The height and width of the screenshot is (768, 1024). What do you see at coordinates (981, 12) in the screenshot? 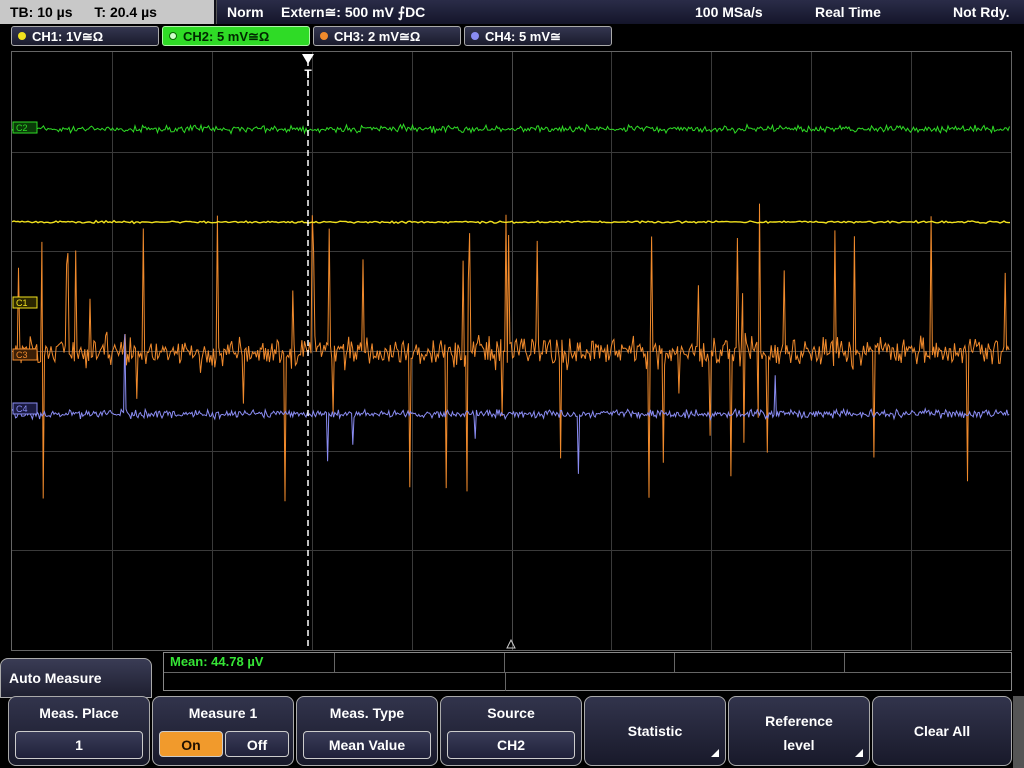
I see `acquisition-status: Not Rdy.` at bounding box center [981, 12].